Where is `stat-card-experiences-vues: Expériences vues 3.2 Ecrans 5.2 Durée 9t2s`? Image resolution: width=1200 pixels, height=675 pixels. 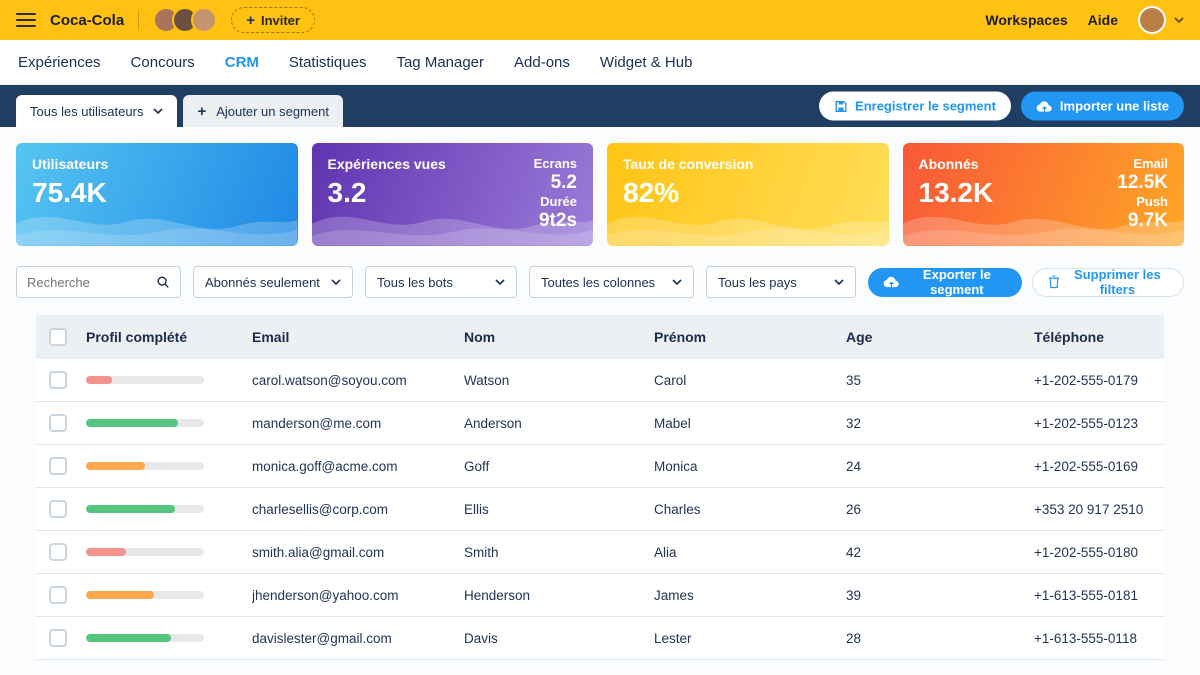
stat-card-experiences-vues: Expériences vues 3.2 Ecrans 5.2 Durée 9t2s is located at coordinates (452, 194).